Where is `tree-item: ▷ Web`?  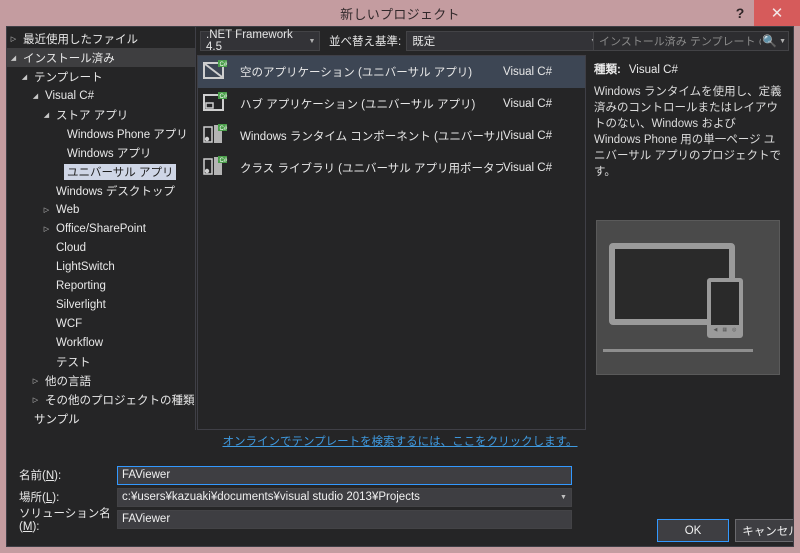
tree-item: ▷ Web is located at coordinates (101, 209).